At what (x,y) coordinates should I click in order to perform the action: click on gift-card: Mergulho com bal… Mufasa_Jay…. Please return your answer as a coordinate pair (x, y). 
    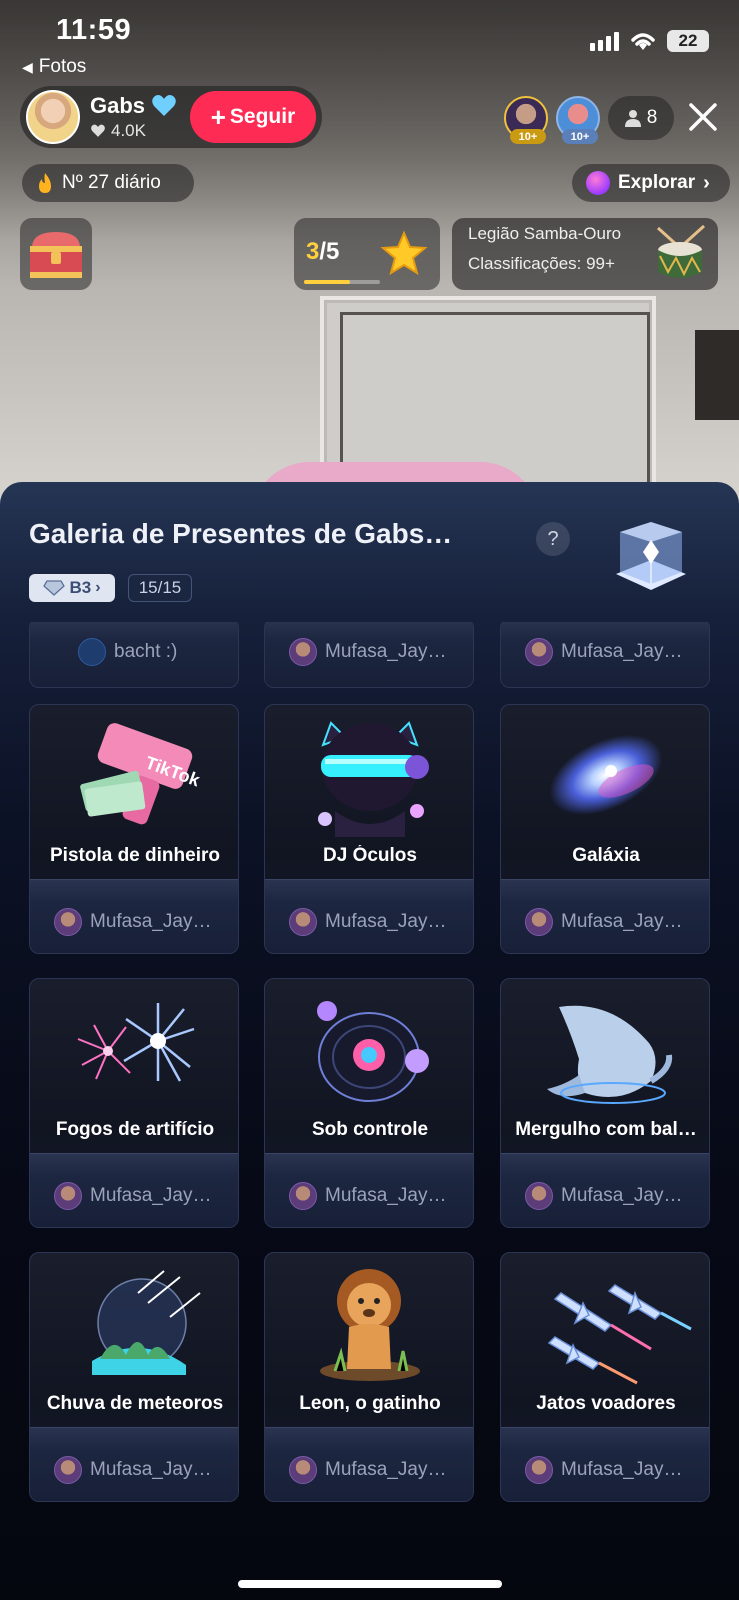
    Looking at the image, I should click on (605, 1103).